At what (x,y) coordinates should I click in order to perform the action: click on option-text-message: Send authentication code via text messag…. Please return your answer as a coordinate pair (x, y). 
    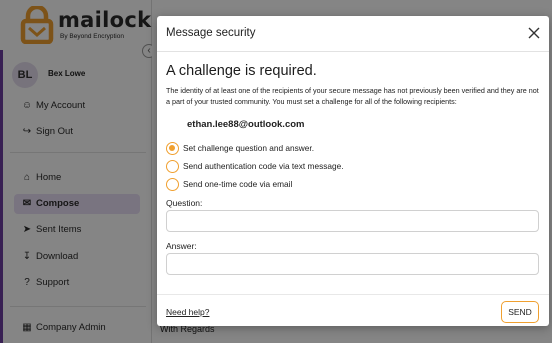
    Looking at the image, I should click on (316, 167).